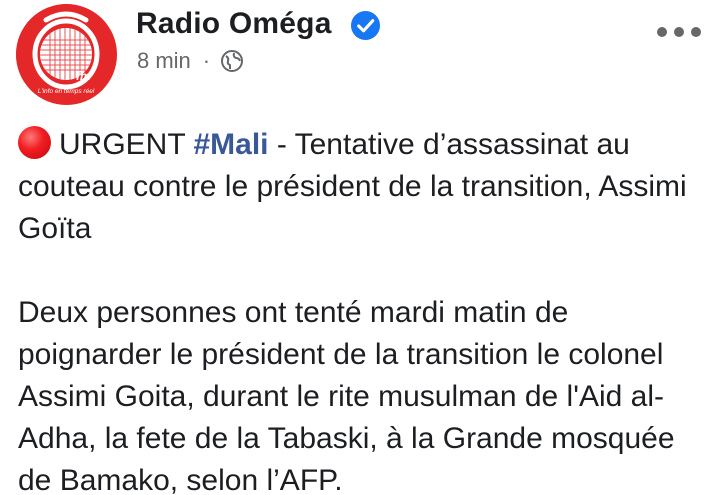 The height and width of the screenshot is (495, 720). Describe the element at coordinates (365, 25) in the screenshot. I see `verified-badge-icon` at that location.